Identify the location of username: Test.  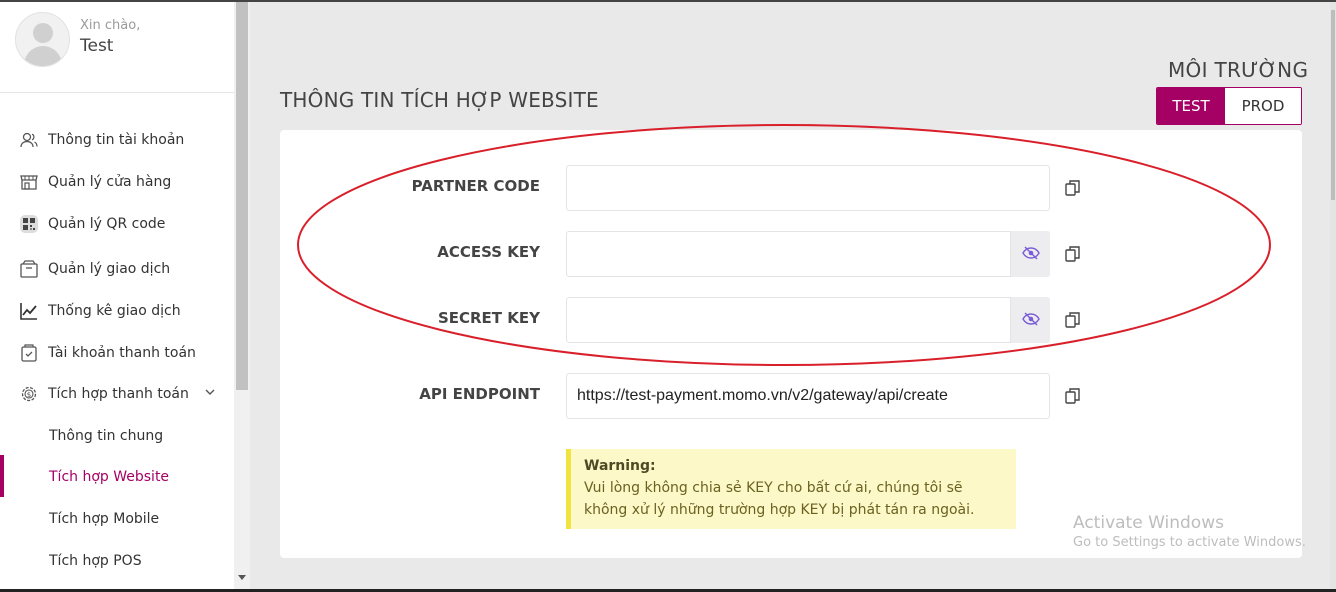
(97, 46).